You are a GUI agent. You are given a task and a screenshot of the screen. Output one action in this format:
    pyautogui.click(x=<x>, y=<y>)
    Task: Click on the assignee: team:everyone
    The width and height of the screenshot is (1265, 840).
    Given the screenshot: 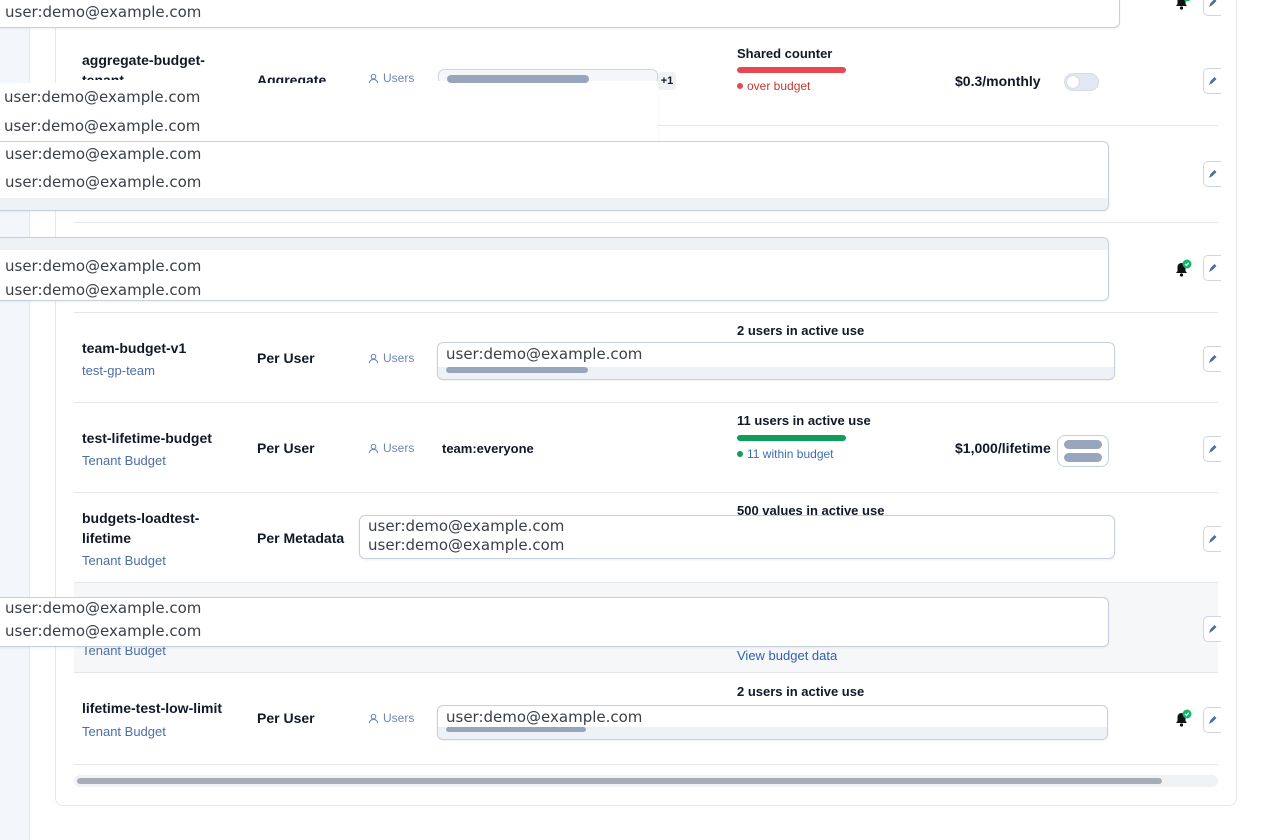 What is the action you would take?
    pyautogui.click(x=488, y=448)
    